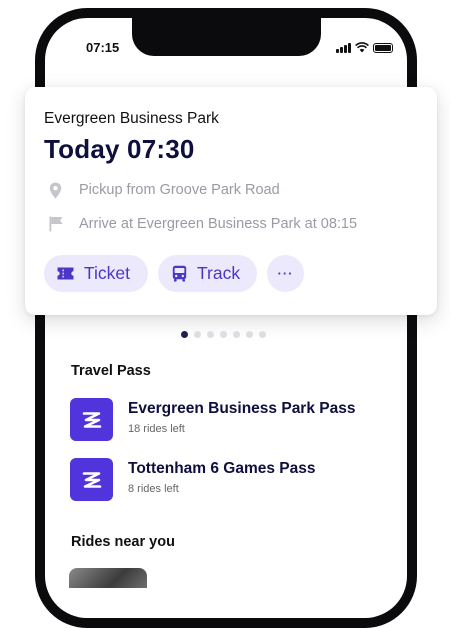 This screenshot has width=450, height=628. I want to click on phone-notch, so click(226, 37).